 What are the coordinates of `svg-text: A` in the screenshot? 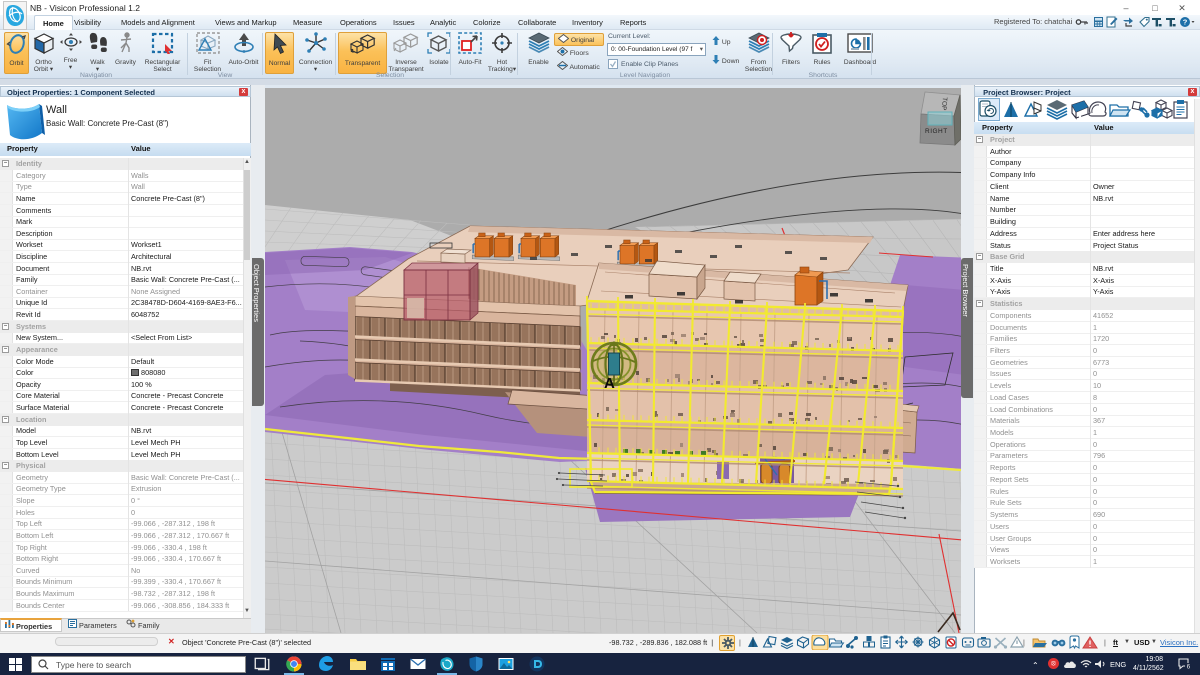 It's located at (609, 383).